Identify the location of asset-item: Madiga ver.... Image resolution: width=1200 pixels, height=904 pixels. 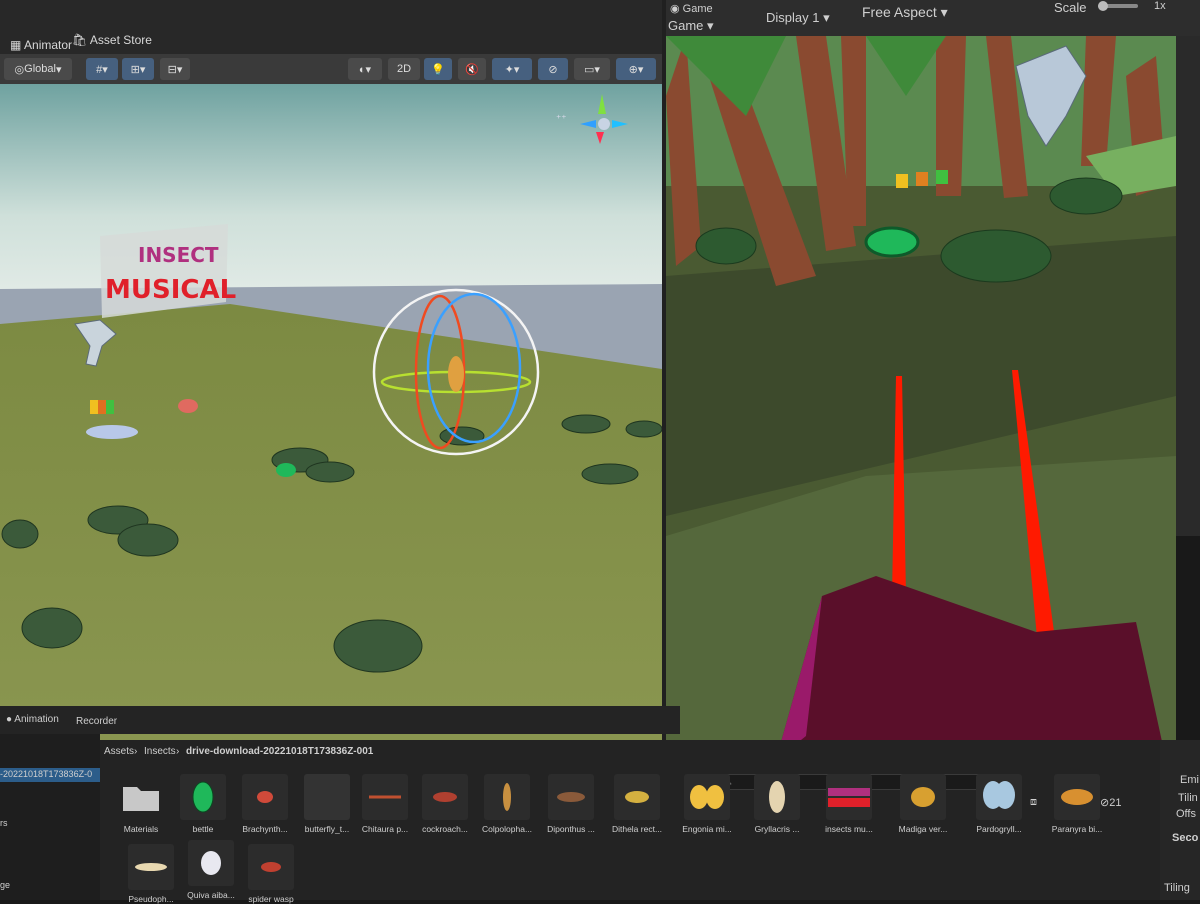
(923, 804).